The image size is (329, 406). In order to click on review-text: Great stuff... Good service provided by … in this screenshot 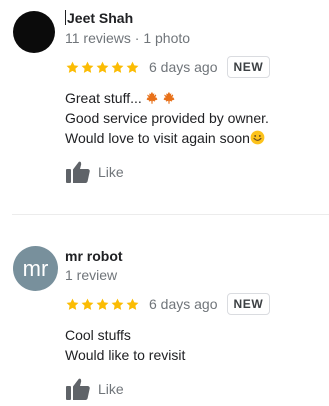, I will do `click(195, 118)`.